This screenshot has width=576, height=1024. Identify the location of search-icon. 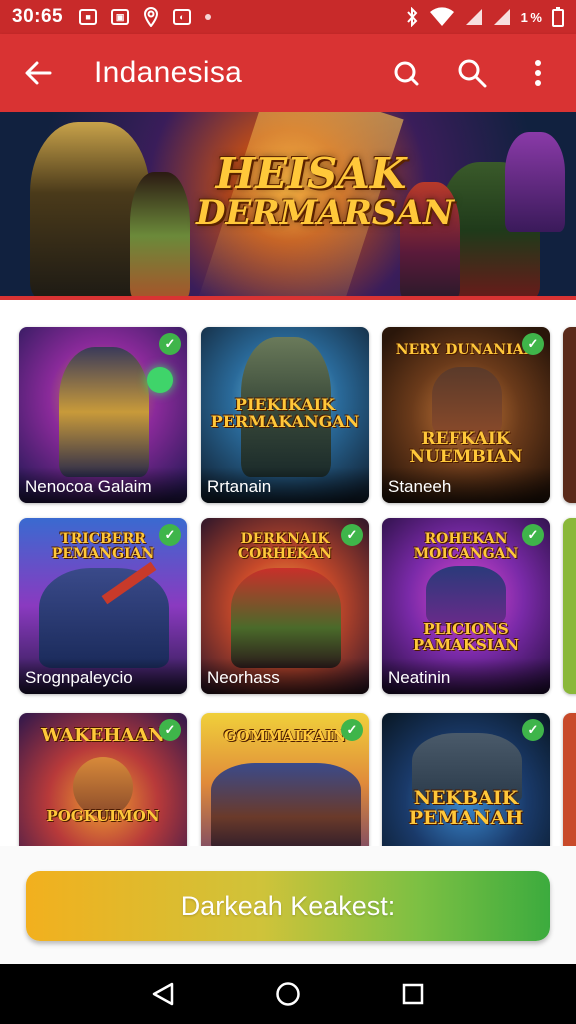
(472, 73).